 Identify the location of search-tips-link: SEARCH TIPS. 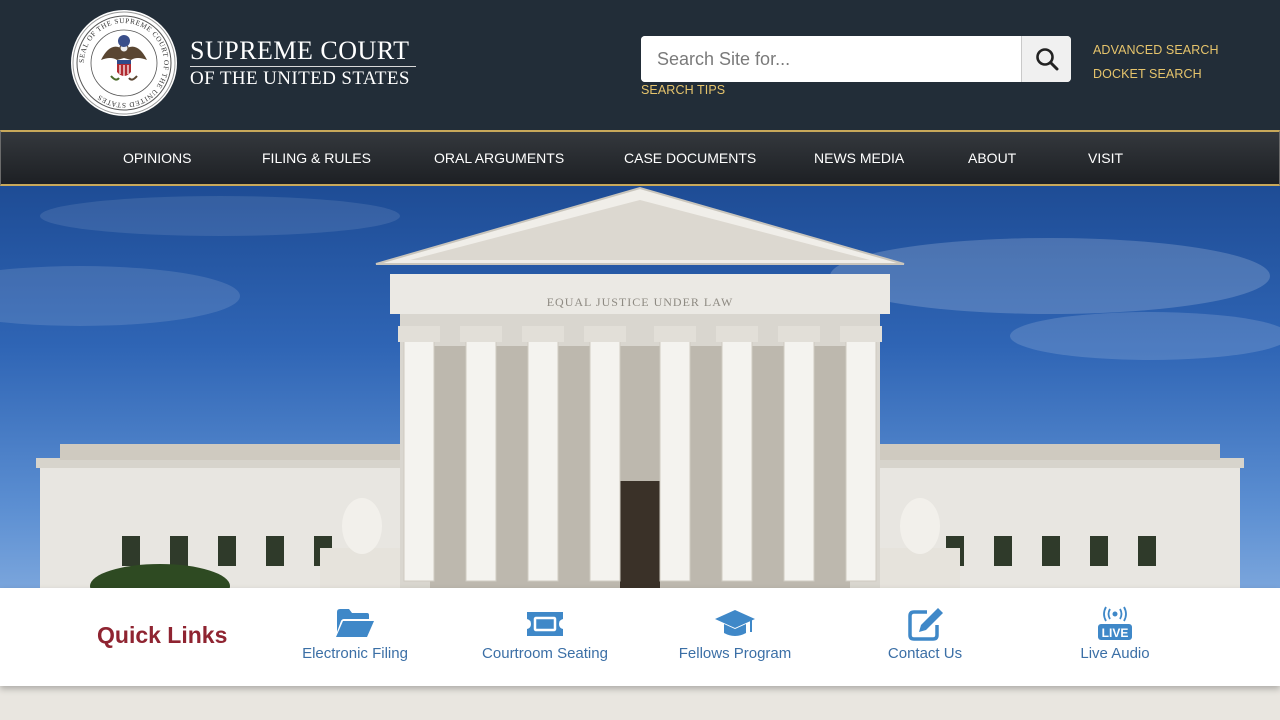
(683, 90).